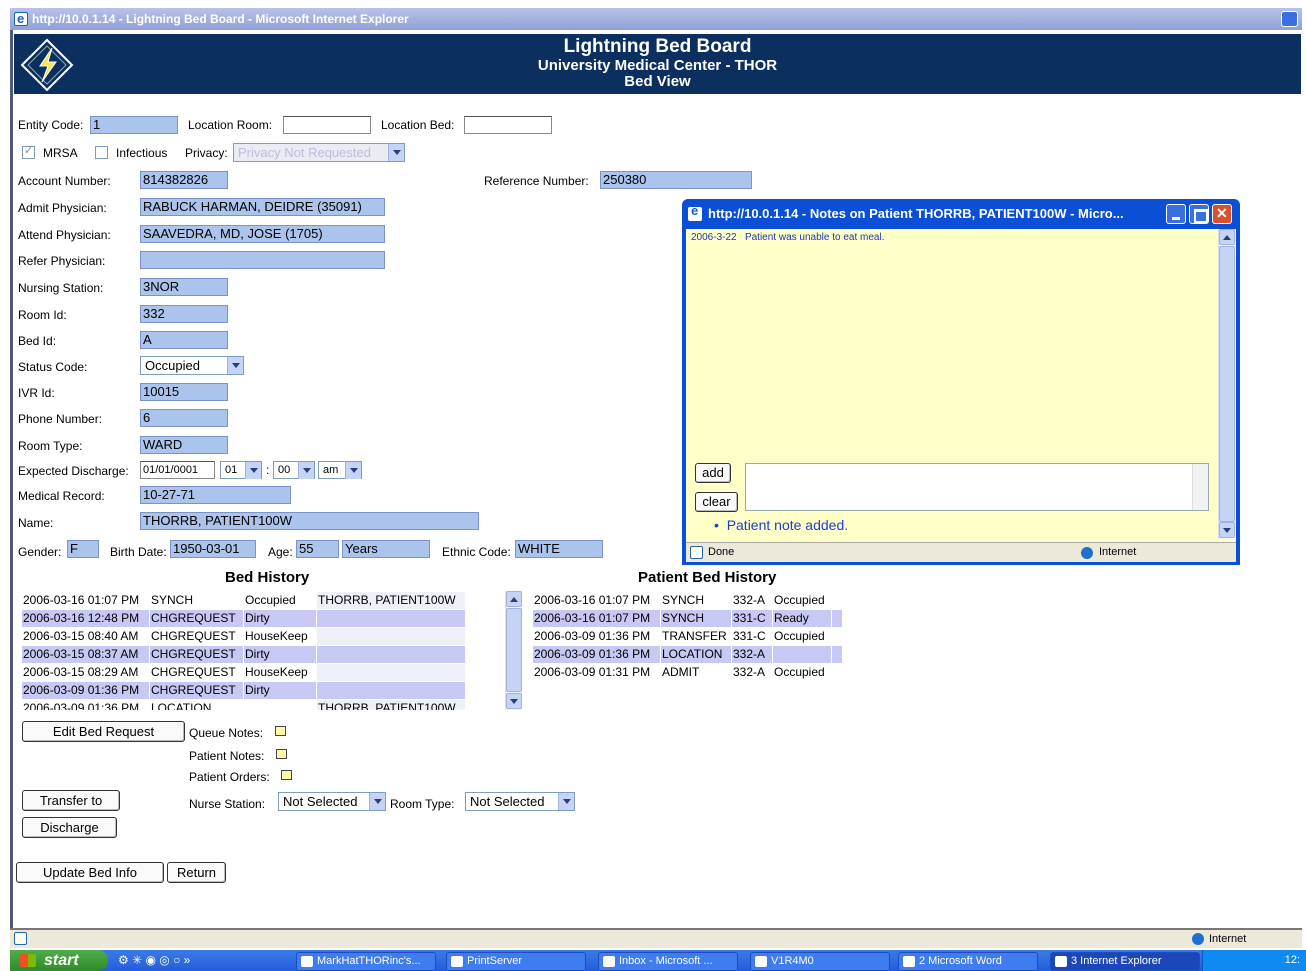 This screenshot has width=1306, height=971. I want to click on account-number-field: 814382826, so click(184, 180).